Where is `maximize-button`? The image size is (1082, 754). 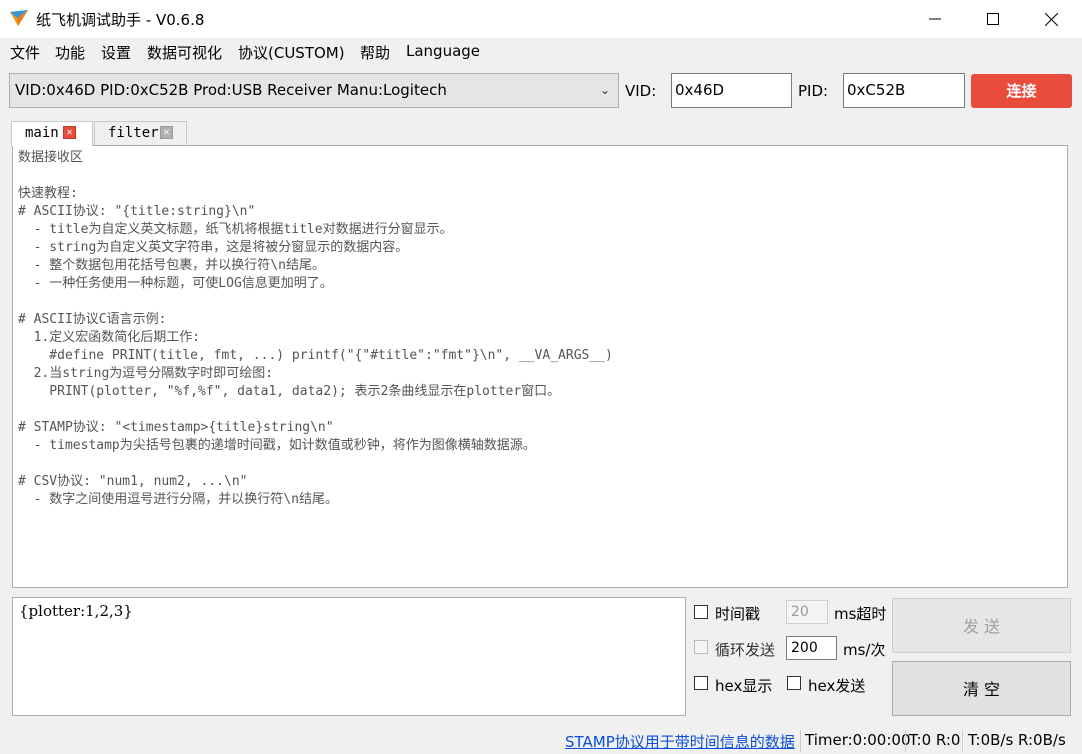 maximize-button is located at coordinates (993, 19).